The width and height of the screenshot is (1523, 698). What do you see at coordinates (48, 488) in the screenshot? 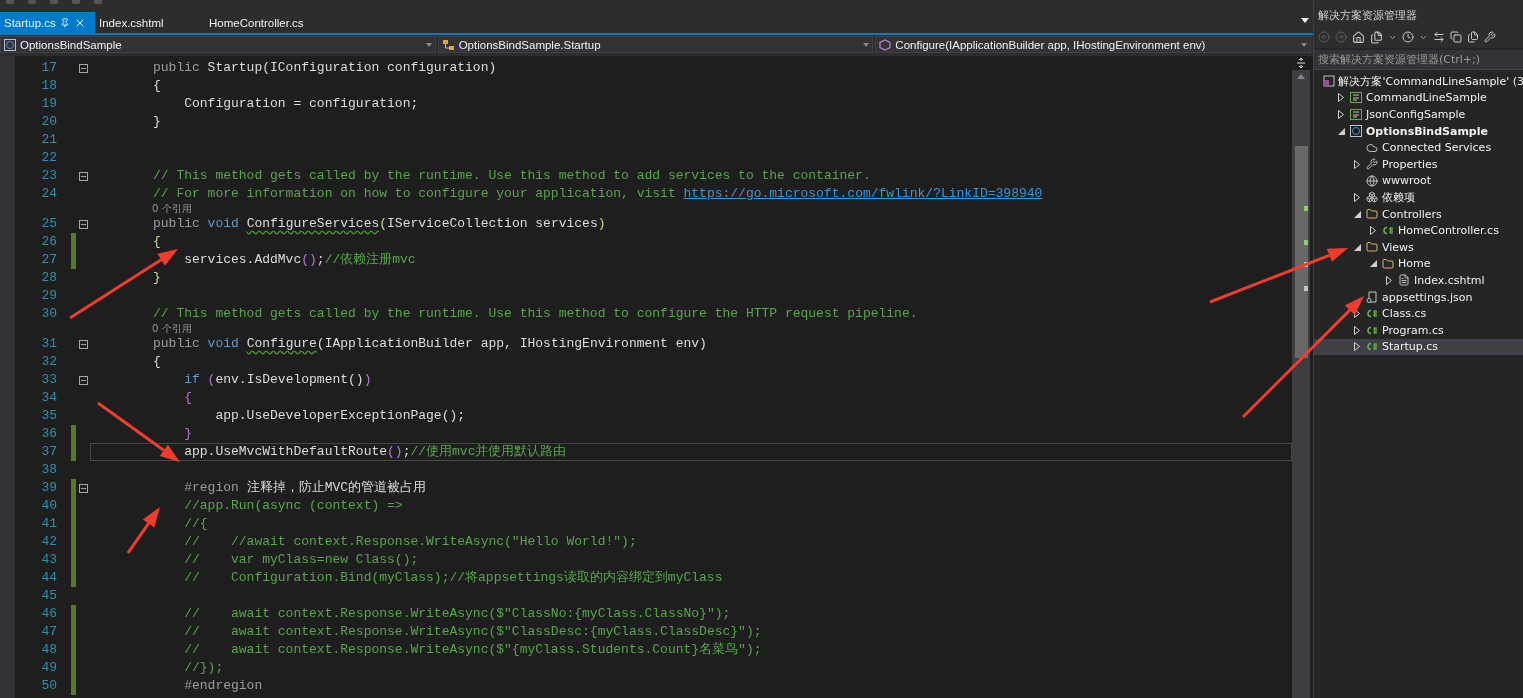
I see `line-number: 39` at bounding box center [48, 488].